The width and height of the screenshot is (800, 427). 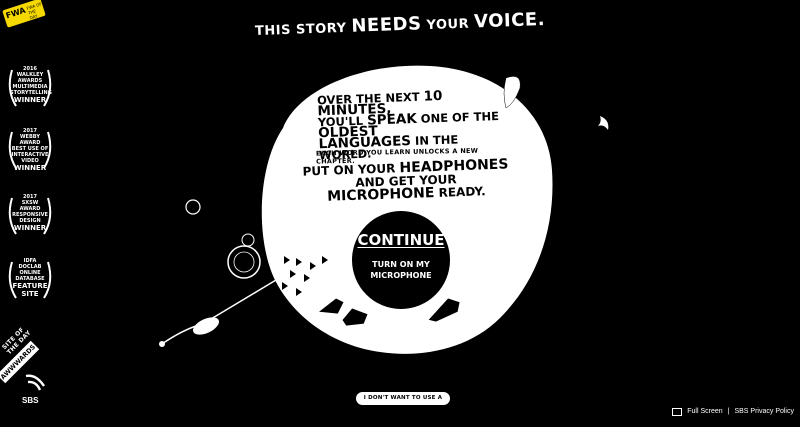 I want to click on instruction-text: READY., so click(x=462, y=192).